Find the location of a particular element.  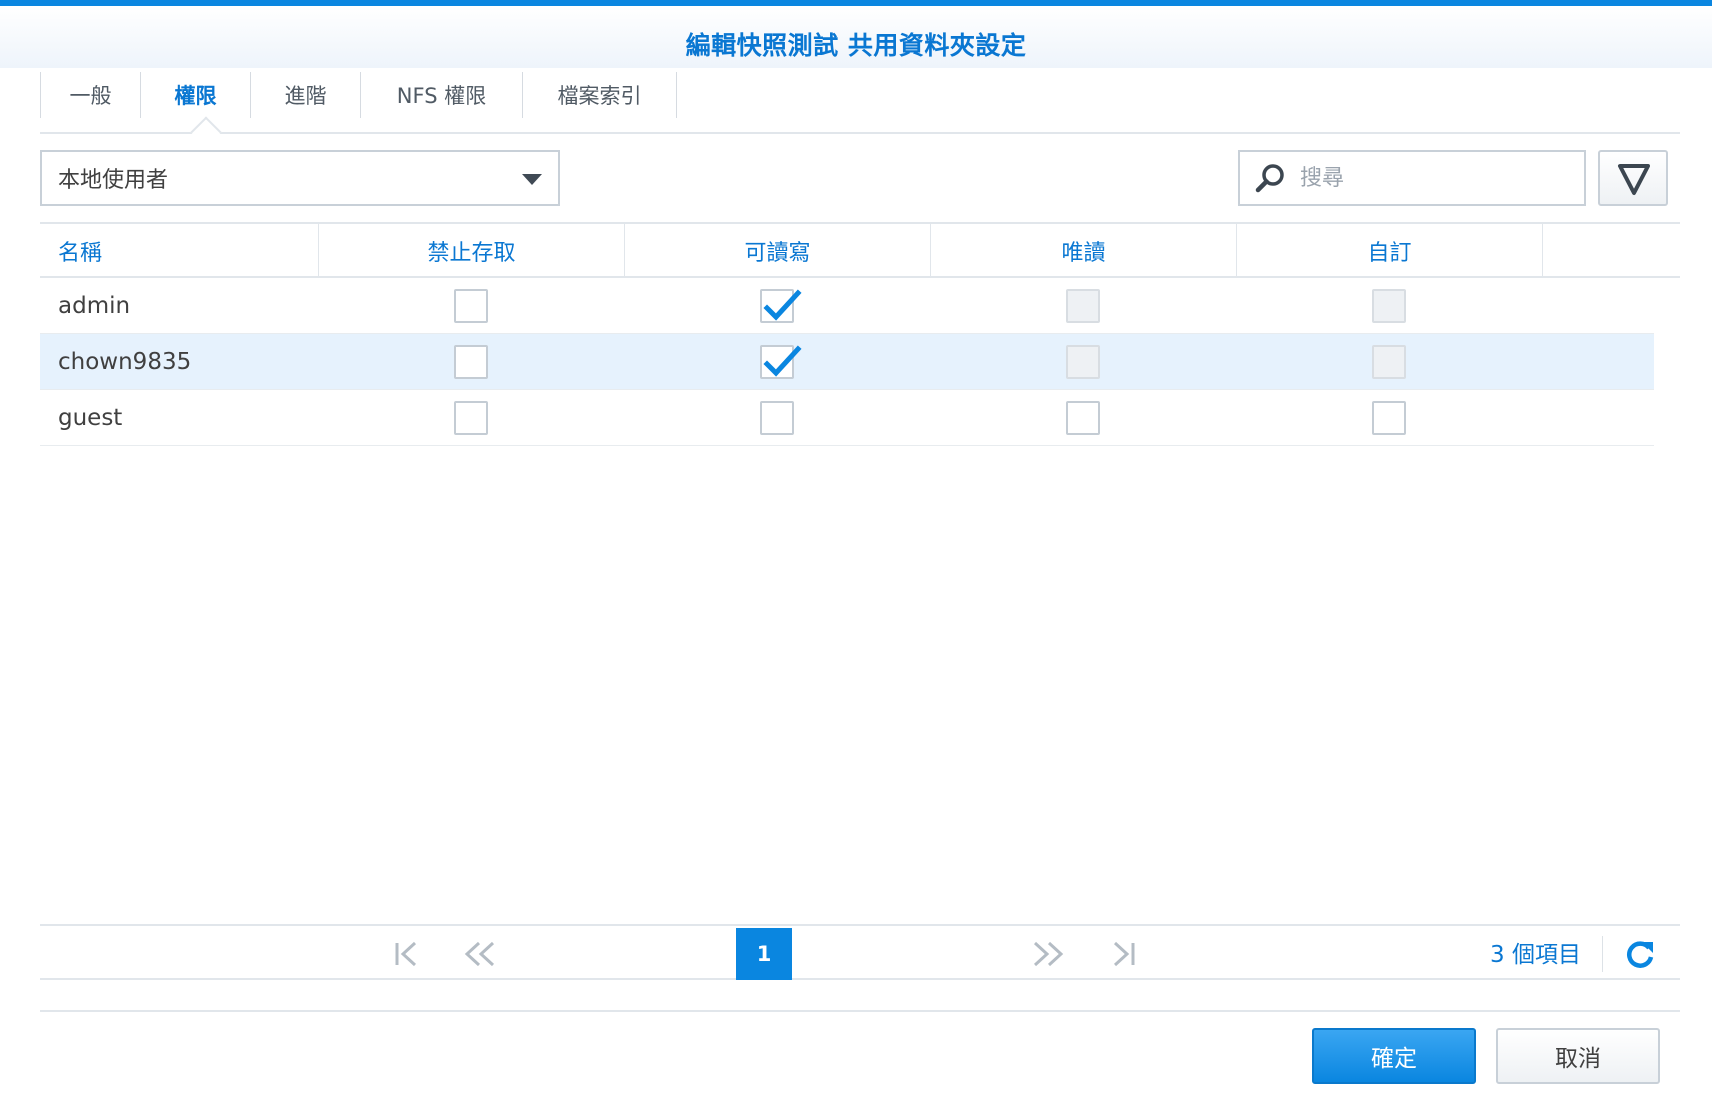

table-row: admin is located at coordinates (847, 306).